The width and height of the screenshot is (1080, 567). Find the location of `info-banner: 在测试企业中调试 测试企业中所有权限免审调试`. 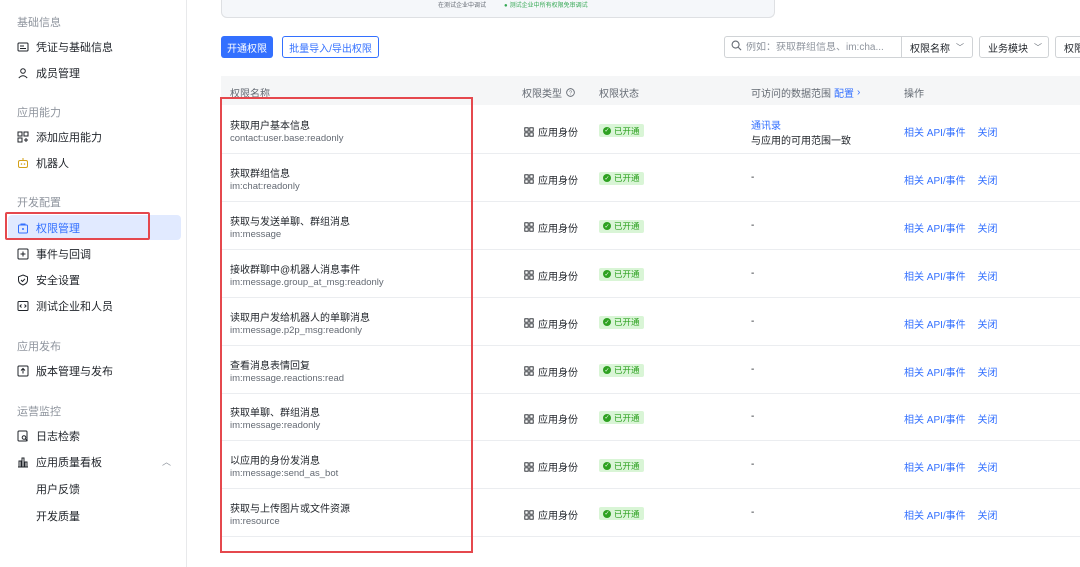

info-banner: 在测试企业中调试 测试企业中所有权限免审调试 is located at coordinates (498, 9).